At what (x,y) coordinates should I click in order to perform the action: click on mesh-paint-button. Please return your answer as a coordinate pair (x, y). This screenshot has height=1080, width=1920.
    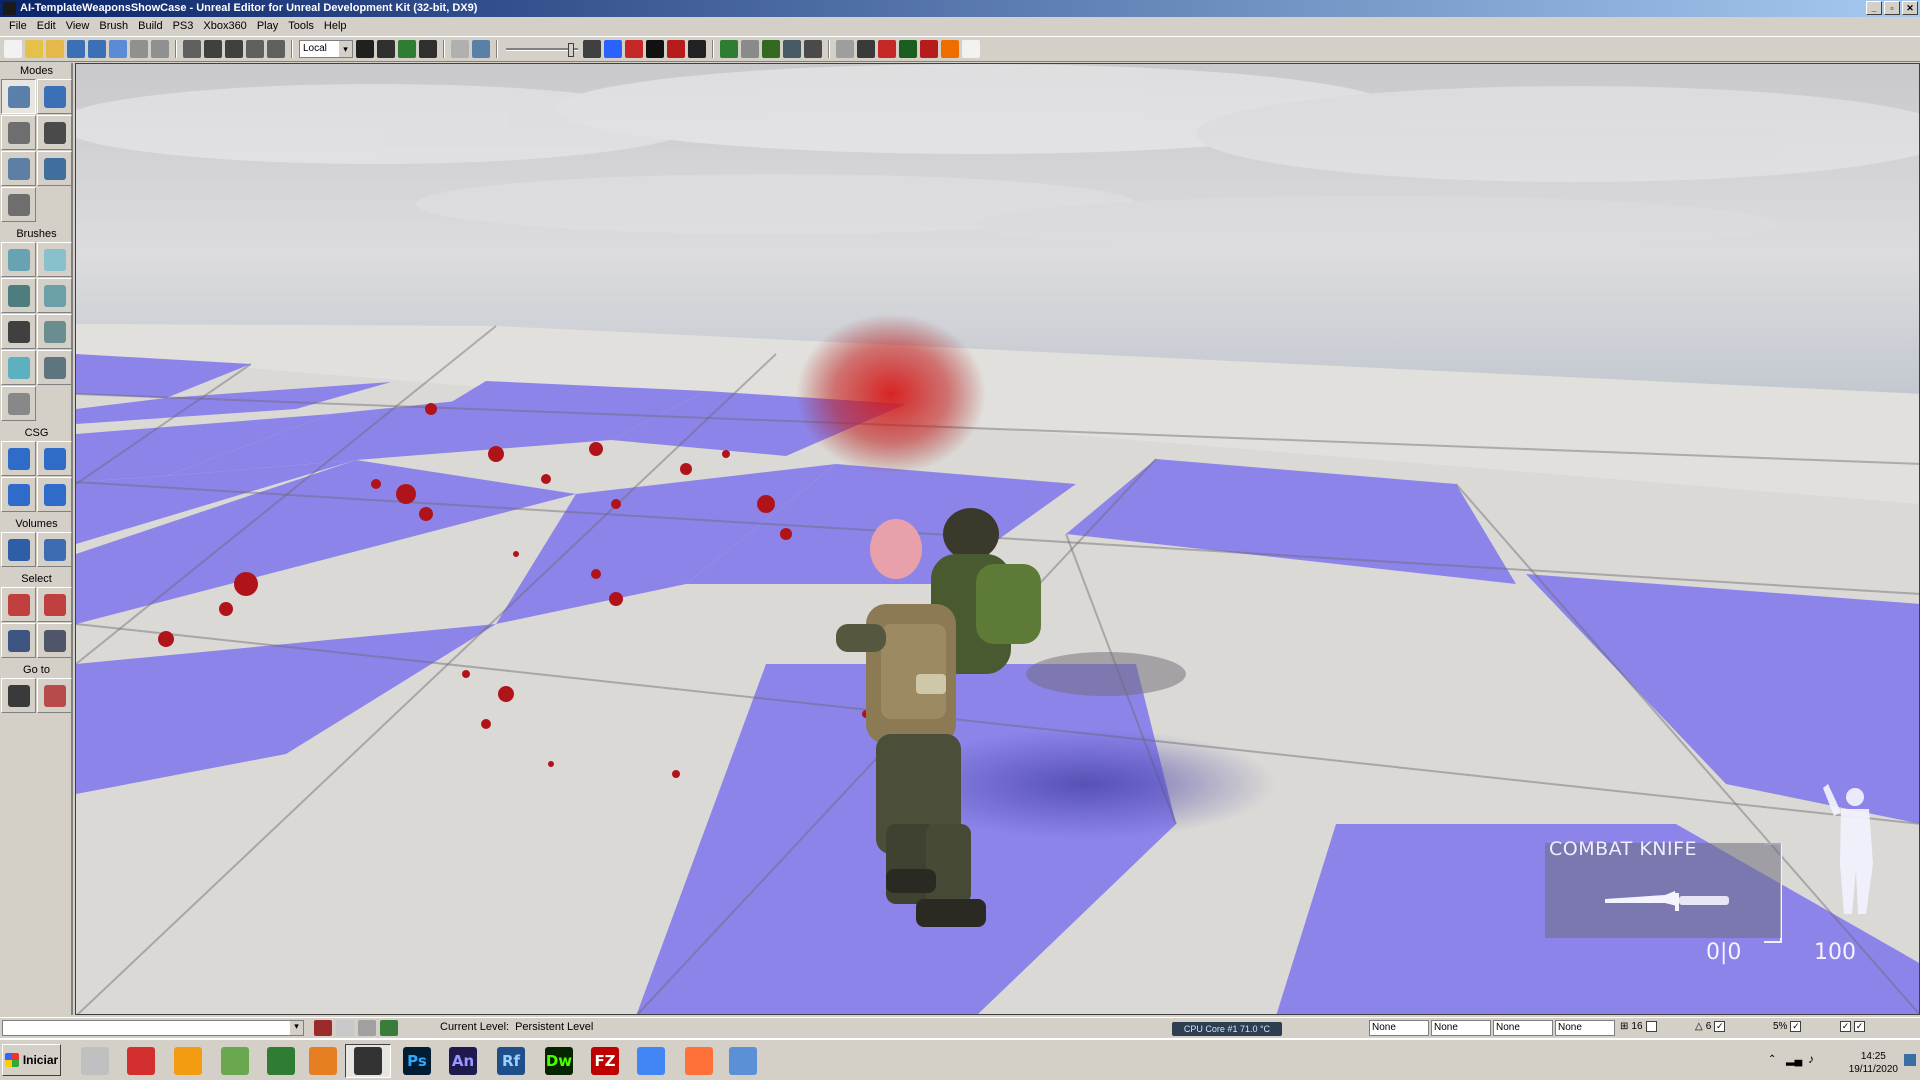
    Looking at the image, I should click on (18, 168).